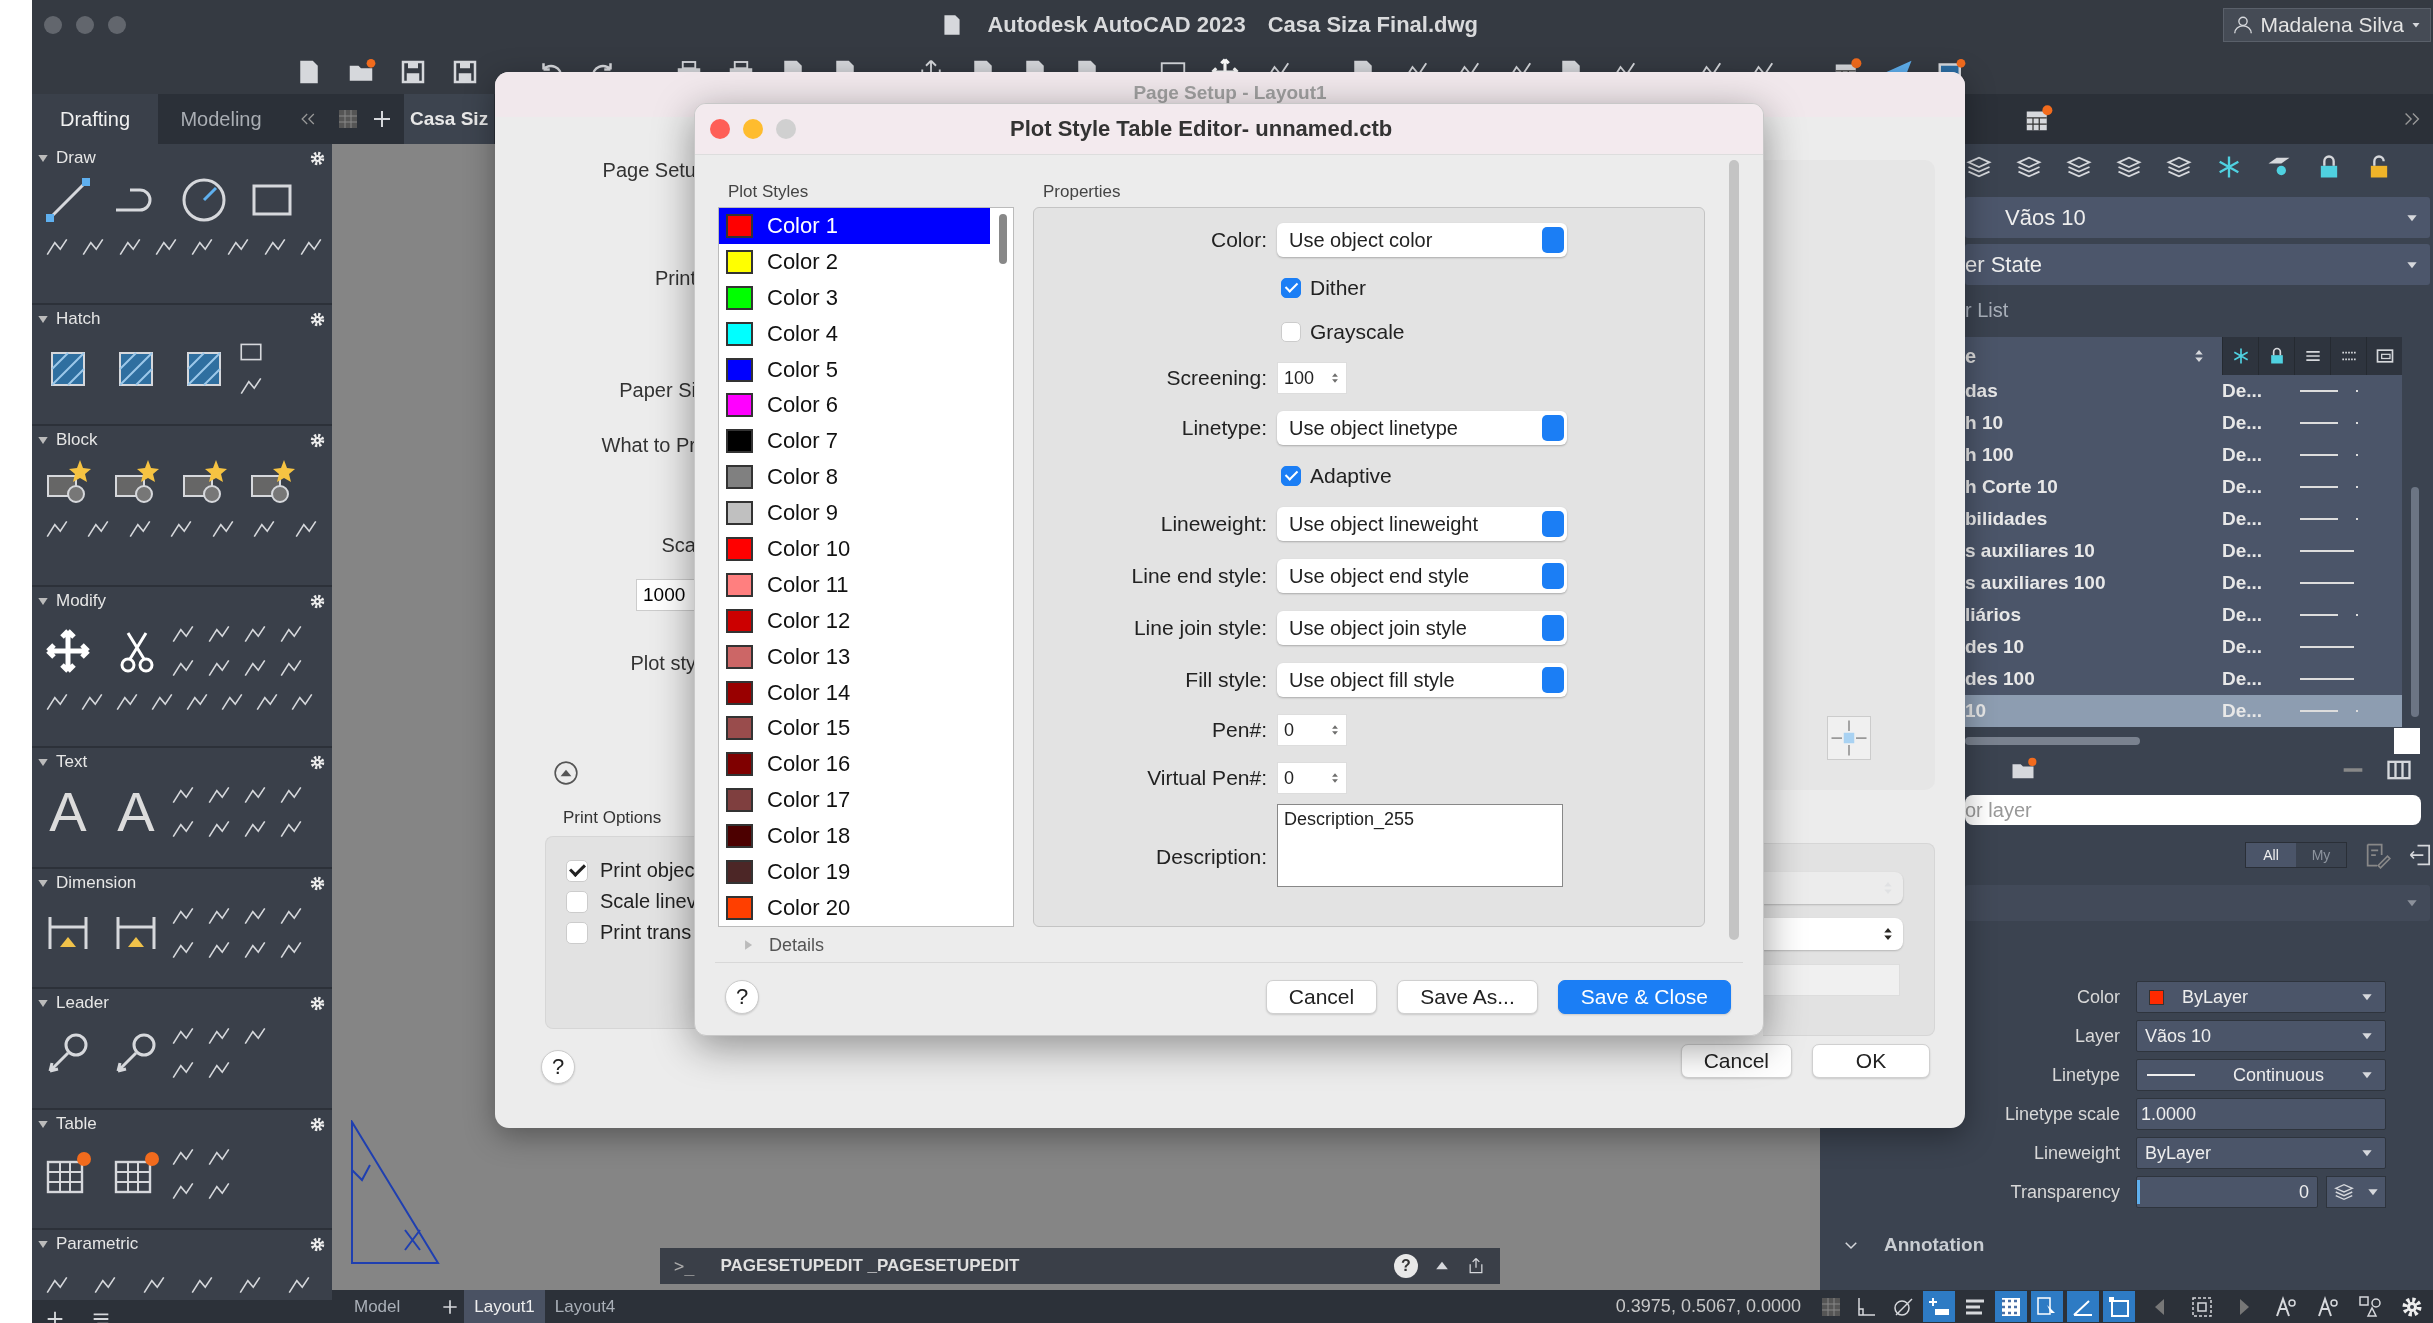  I want to click on property-field: 1.0000, so click(2261, 1114).